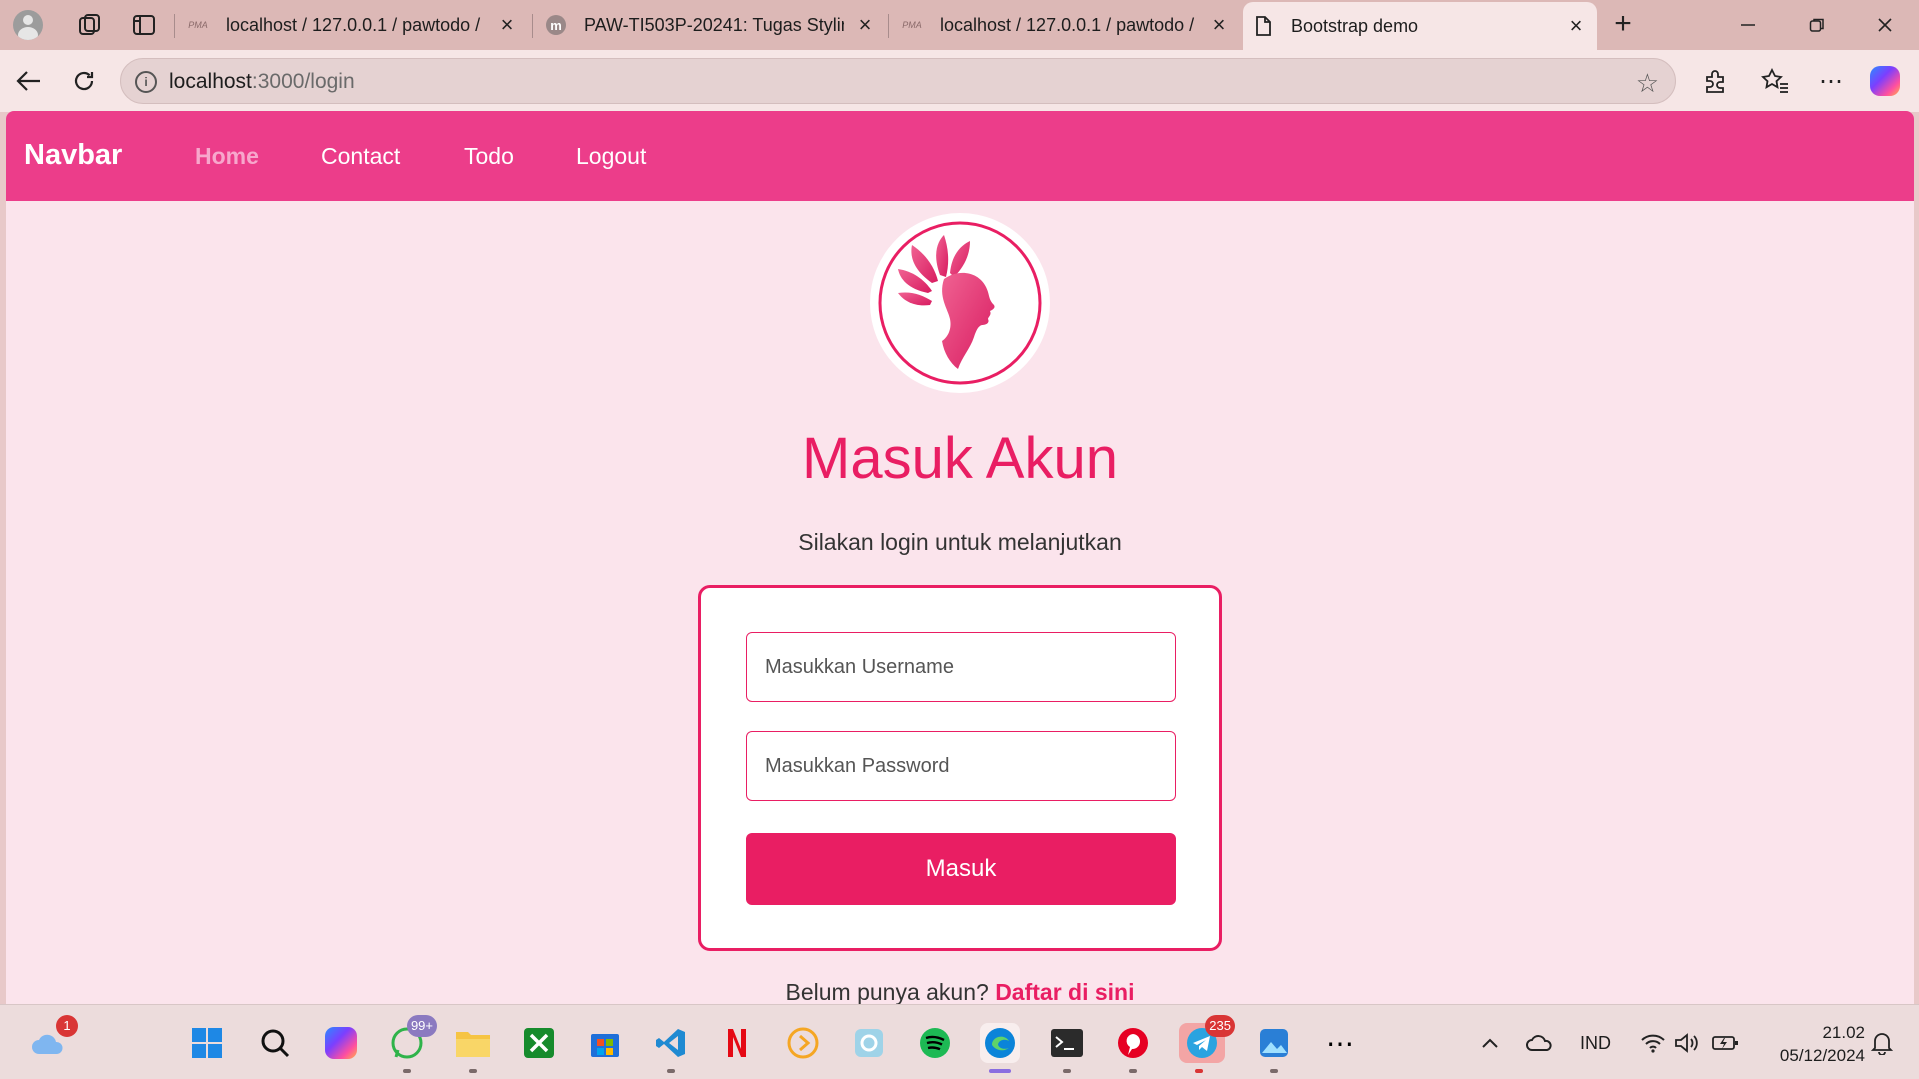  I want to click on page-title: Masuk Akun, so click(960, 458).